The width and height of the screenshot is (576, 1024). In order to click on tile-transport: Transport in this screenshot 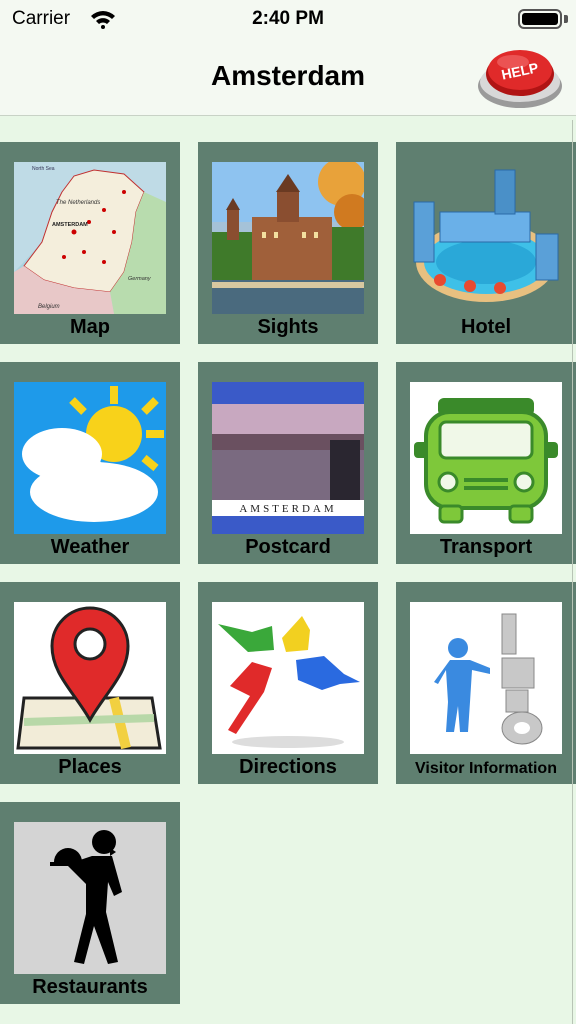, I will do `click(486, 463)`.